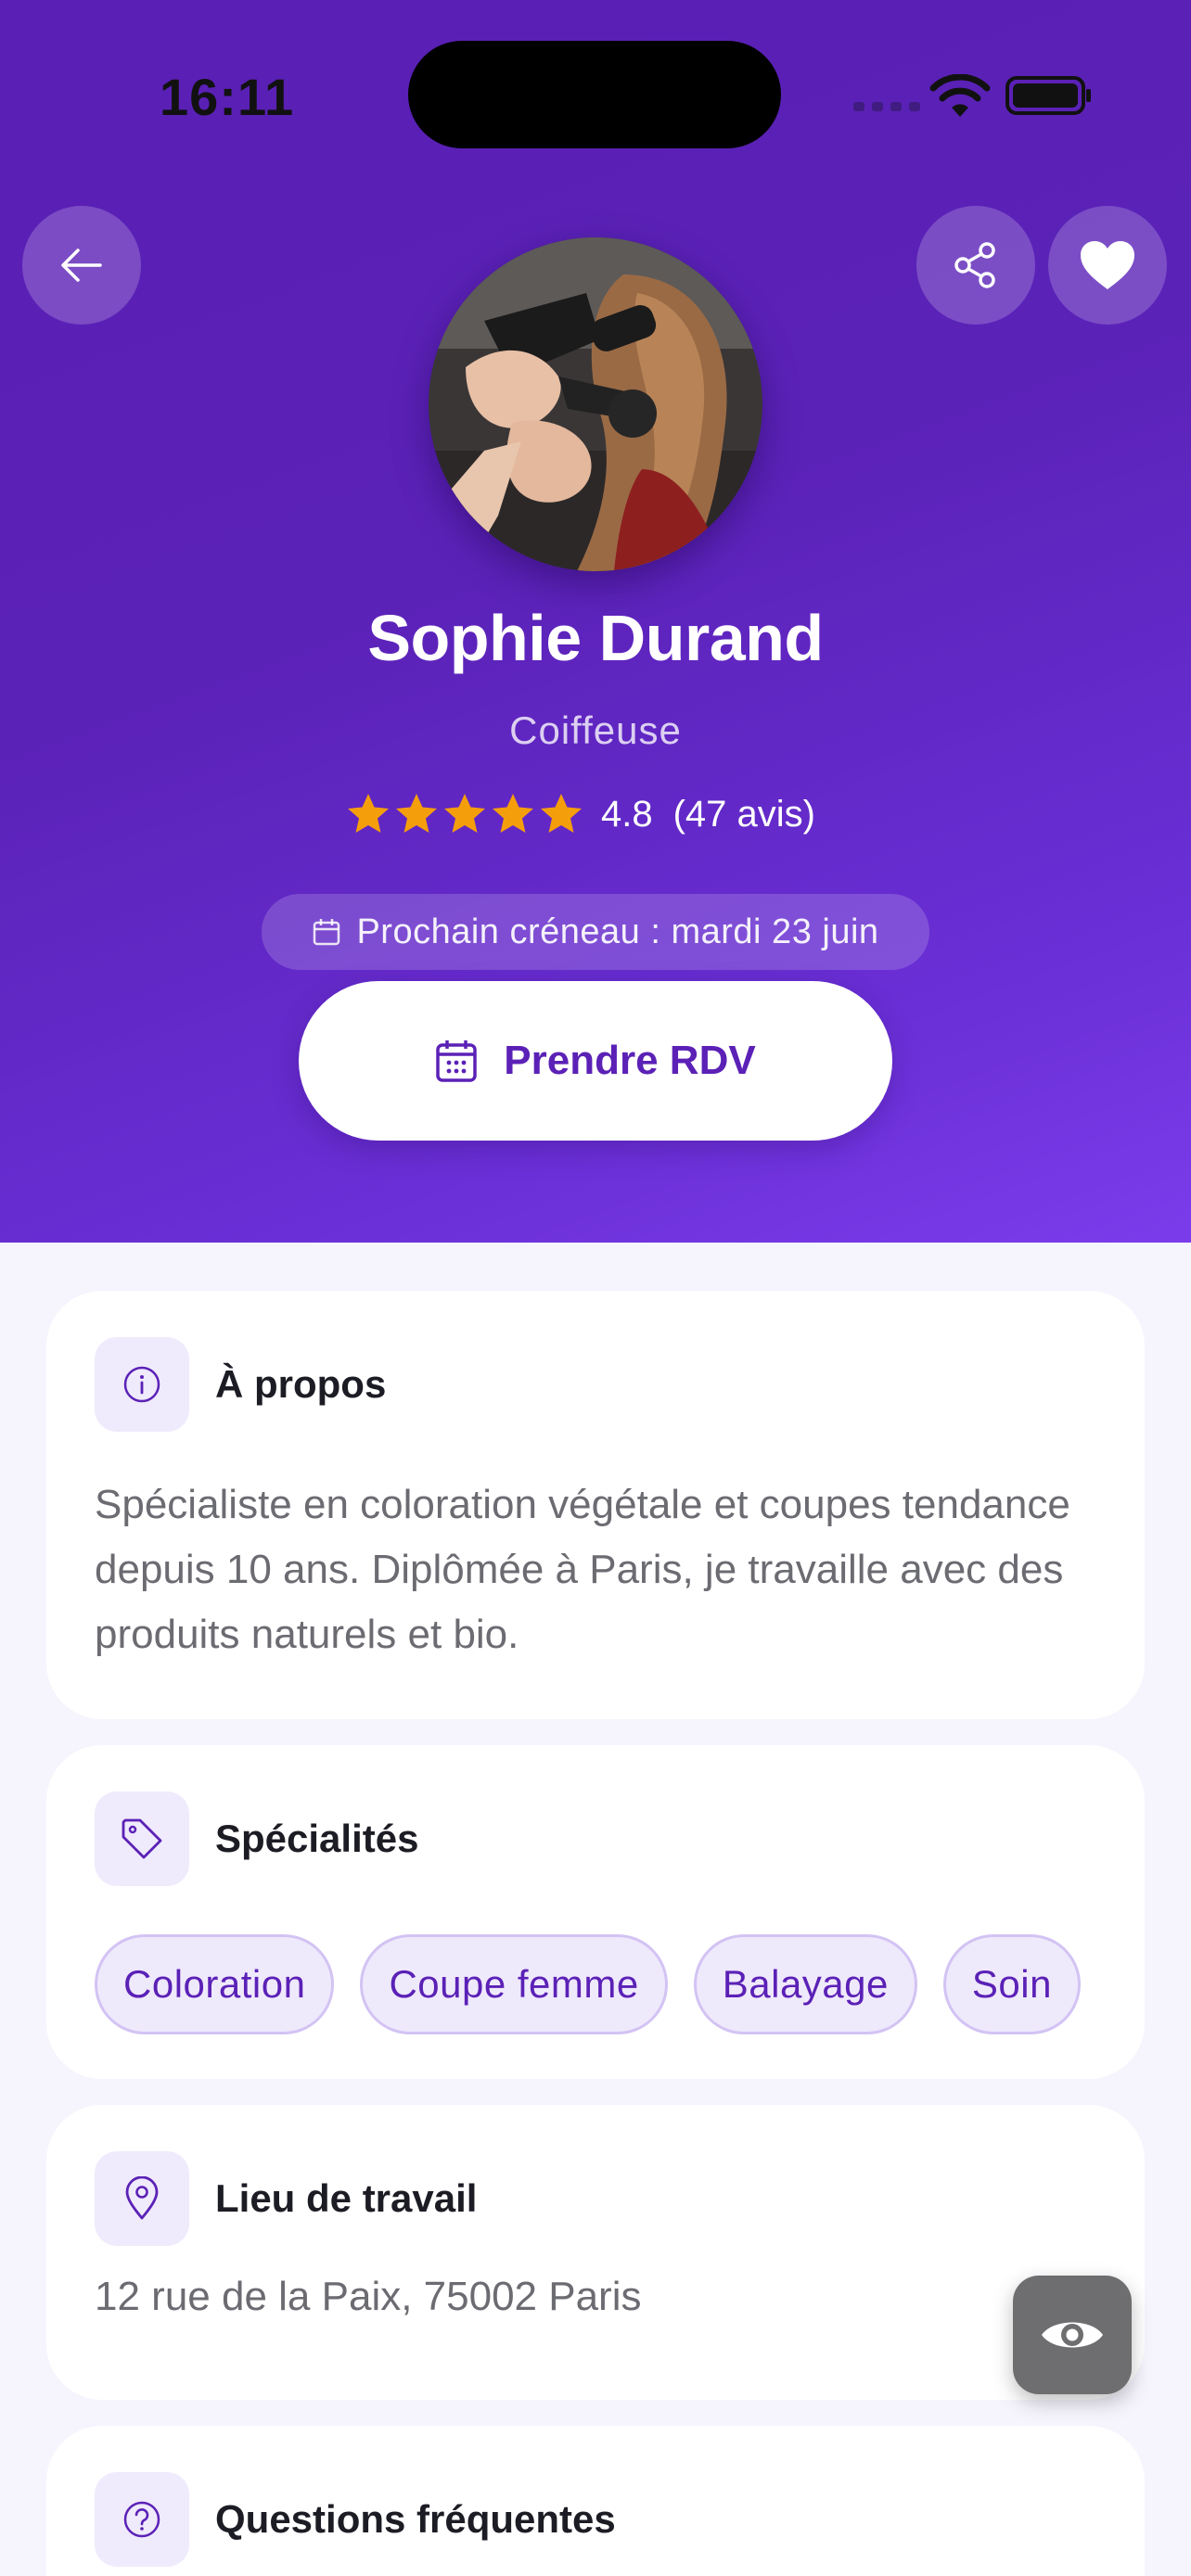  Describe the element at coordinates (368, 2297) in the screenshot. I see `workplace-address: 12 rue de la Paix, 75002 Paris` at that location.